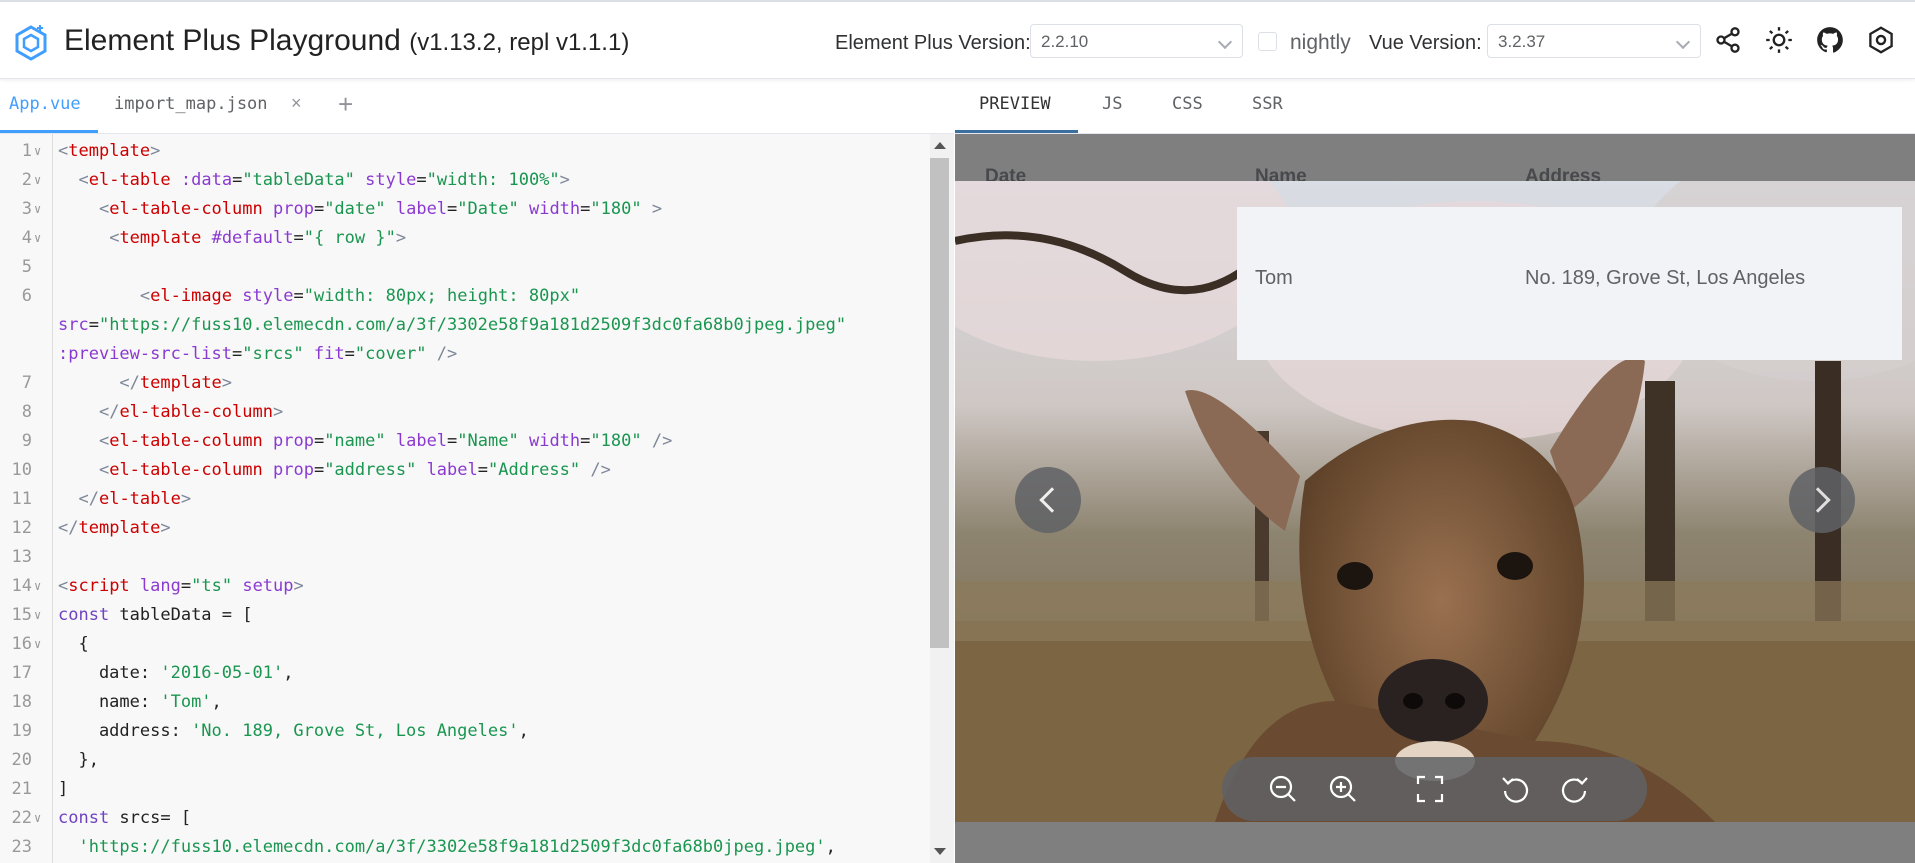 The height and width of the screenshot is (863, 1915). I want to click on code-token: el-image, so click(191, 296).